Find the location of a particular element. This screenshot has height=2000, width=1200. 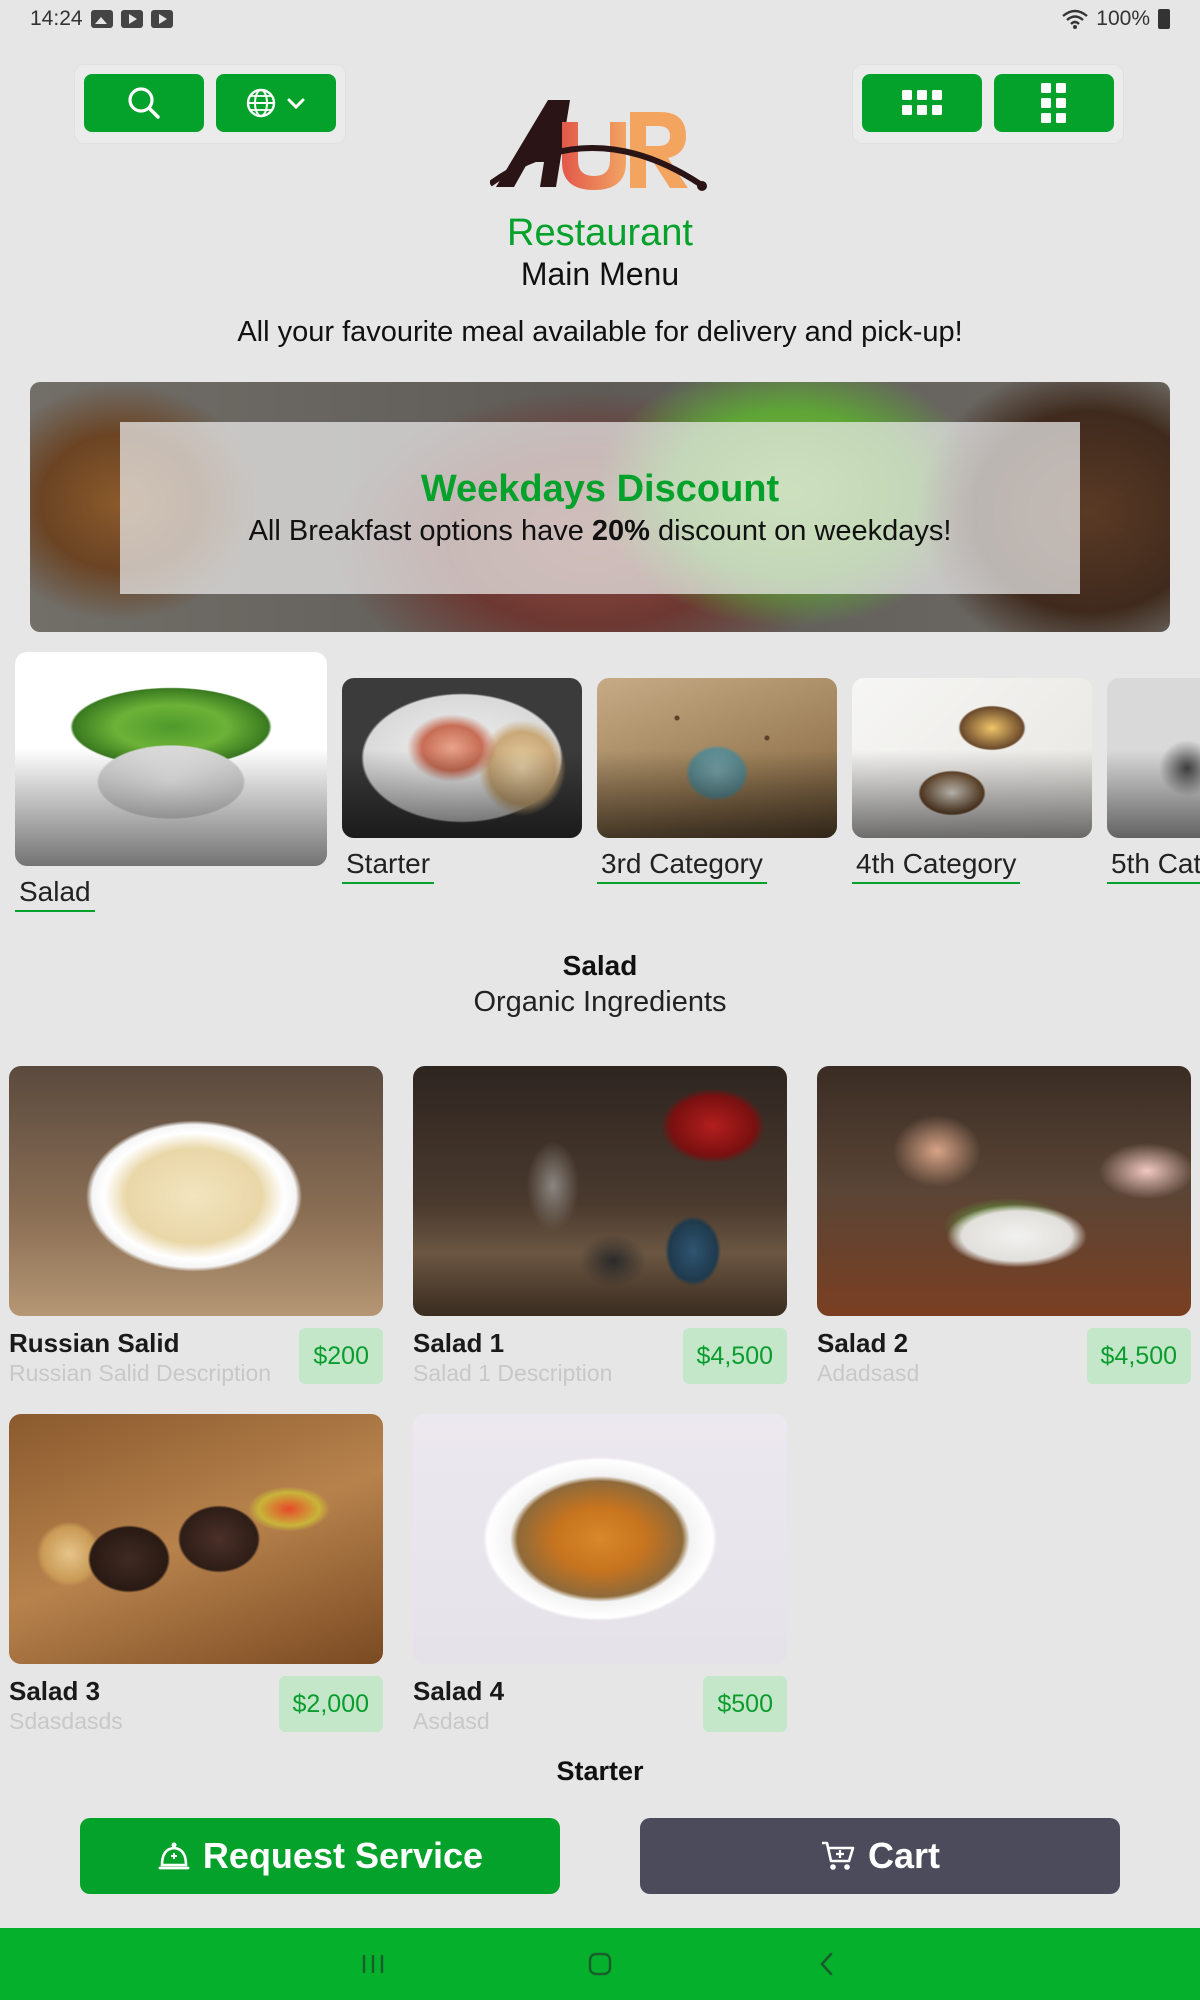

home-icon is located at coordinates (600, 1964).